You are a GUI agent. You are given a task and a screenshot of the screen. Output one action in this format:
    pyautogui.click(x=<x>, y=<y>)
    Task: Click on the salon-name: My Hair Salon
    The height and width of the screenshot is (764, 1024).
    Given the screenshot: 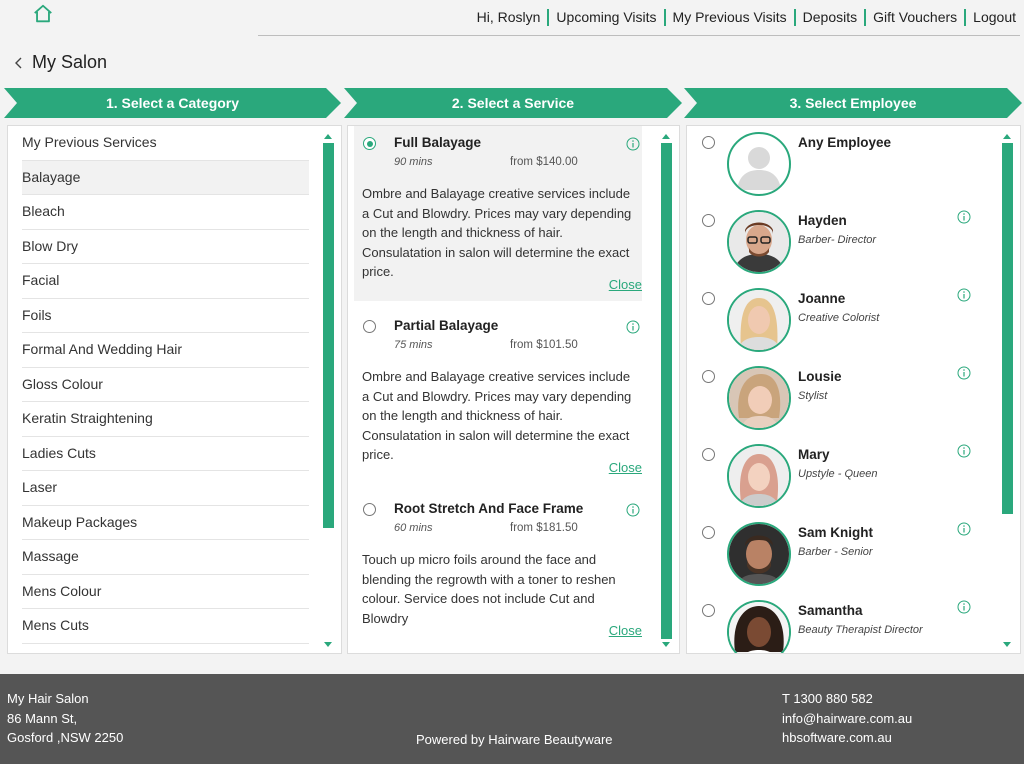 What is the action you would take?
    pyautogui.click(x=48, y=698)
    